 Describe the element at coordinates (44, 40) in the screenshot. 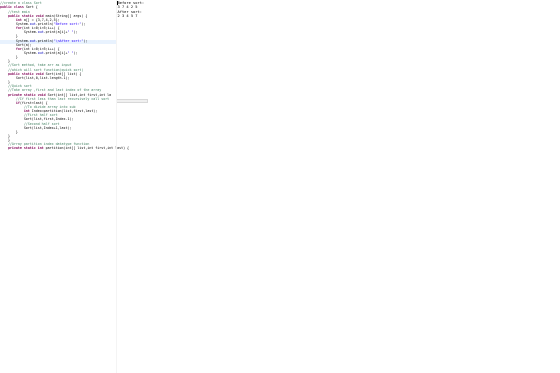

I see `code-token: .println(` at that location.